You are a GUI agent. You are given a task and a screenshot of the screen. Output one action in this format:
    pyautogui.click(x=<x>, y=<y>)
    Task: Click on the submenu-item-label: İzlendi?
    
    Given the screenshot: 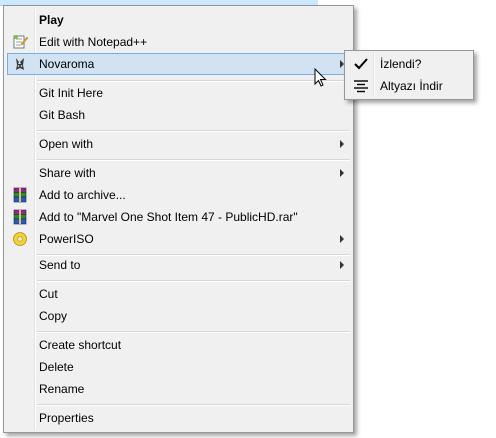 What is the action you would take?
    pyautogui.click(x=401, y=64)
    